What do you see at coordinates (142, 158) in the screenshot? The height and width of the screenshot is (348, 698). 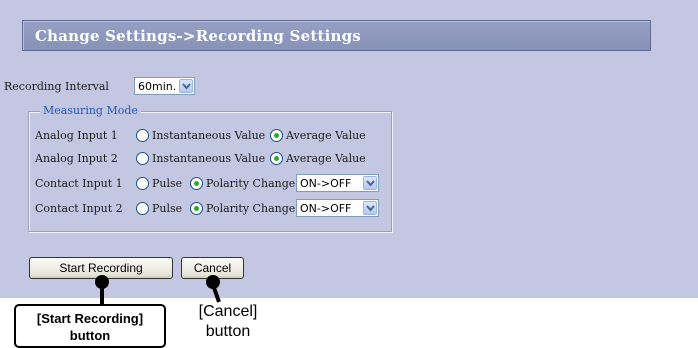 I see `analog-input-2-instantaneous-radio` at bounding box center [142, 158].